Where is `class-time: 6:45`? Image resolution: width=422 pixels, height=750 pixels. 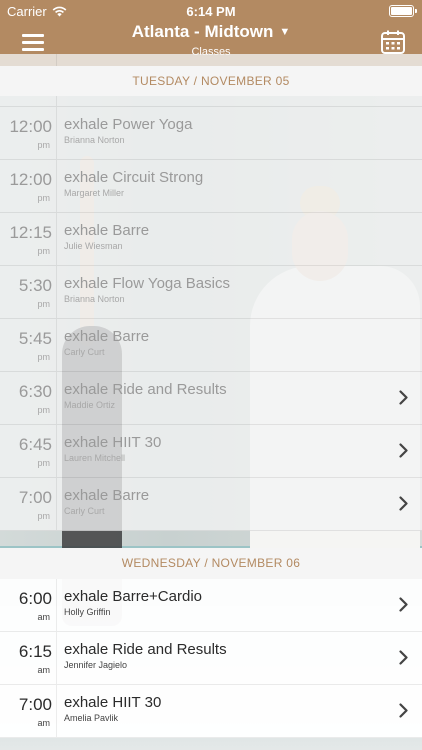 class-time: 6:45 is located at coordinates (35, 444).